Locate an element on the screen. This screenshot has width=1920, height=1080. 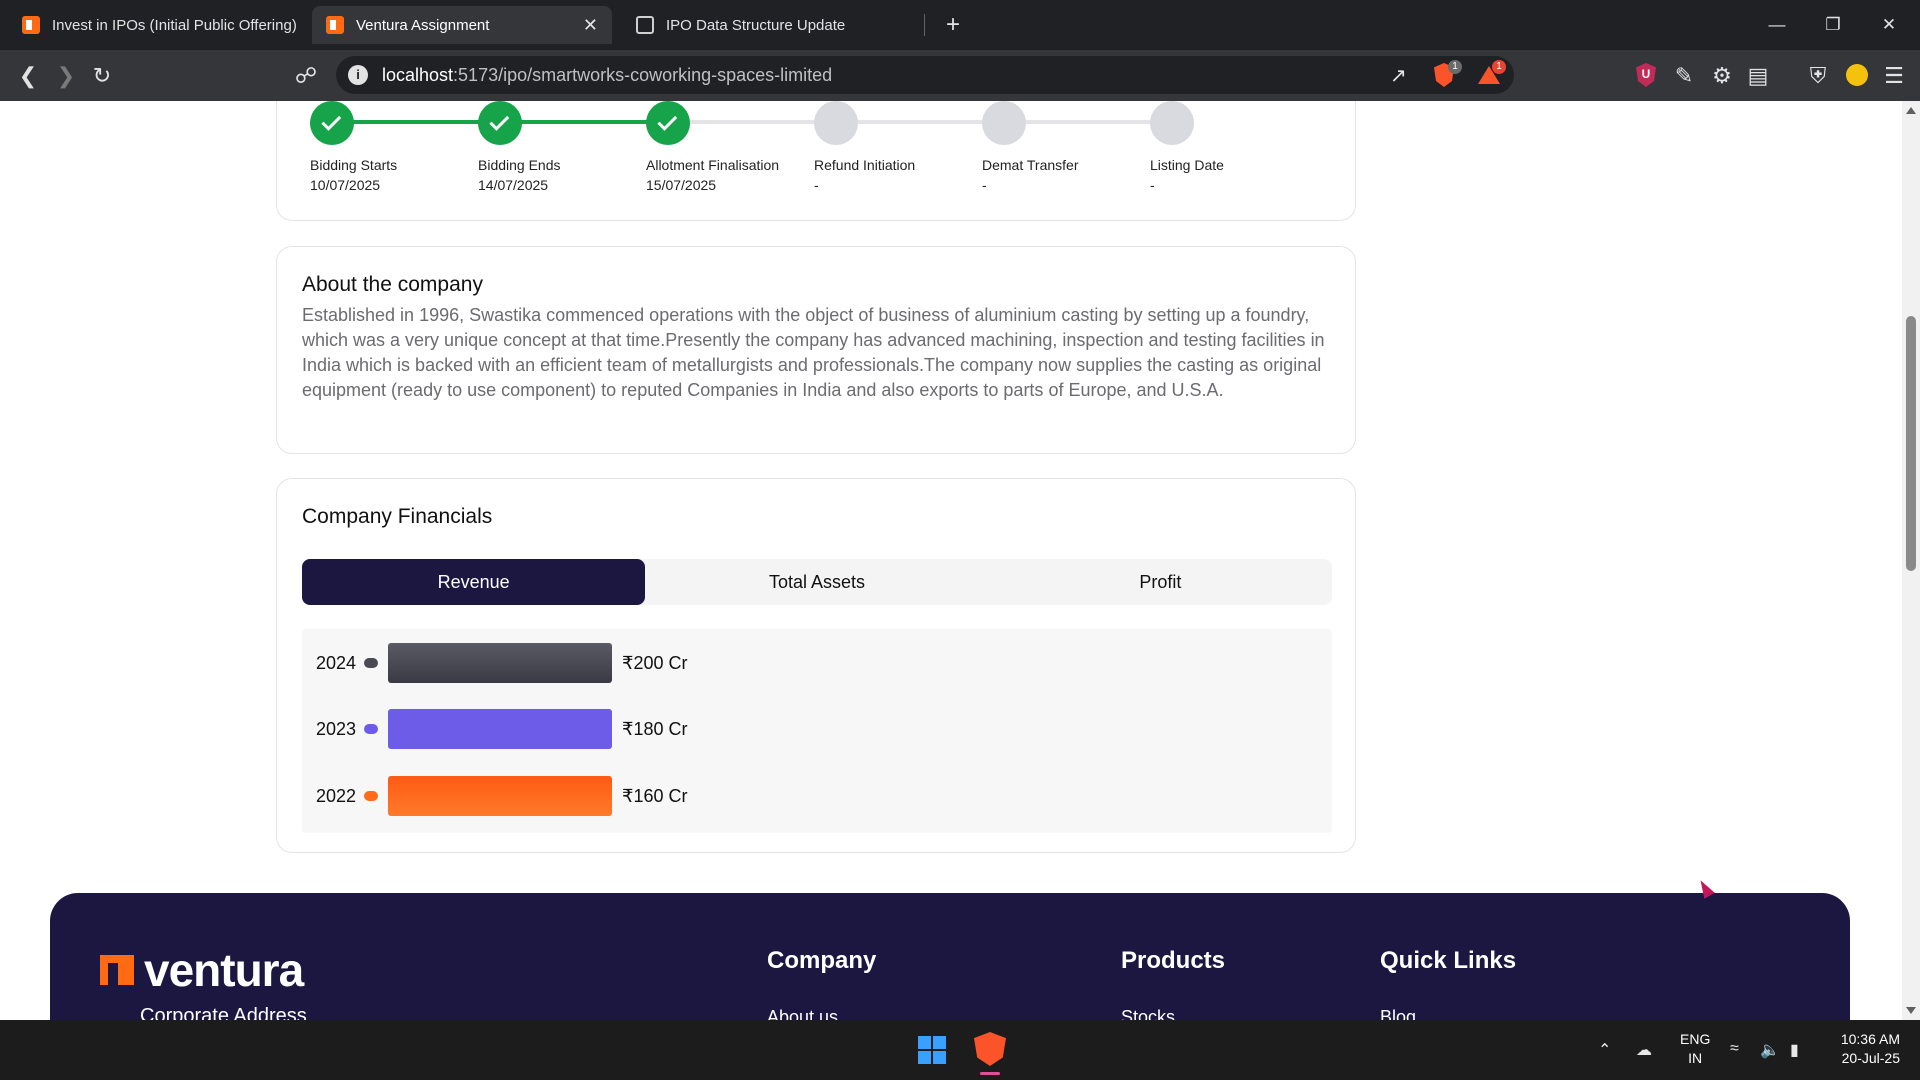
onedrive-cloud-icon: ☁ is located at coordinates (1644, 1050).